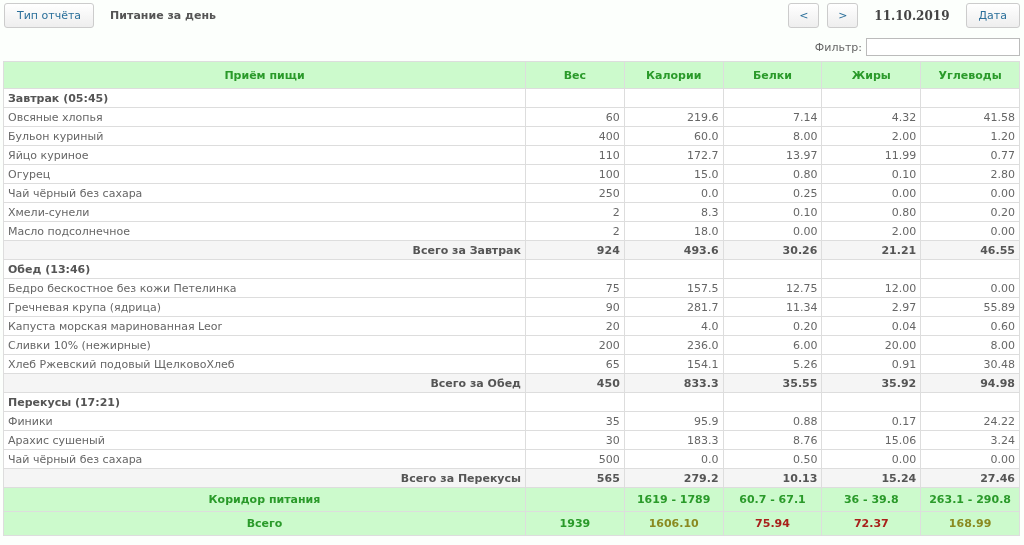 Image resolution: width=1024 pixels, height=545 pixels. What do you see at coordinates (871, 499) in the screenshot?
I see `corridor-cell: 36 - 39.8` at bounding box center [871, 499].